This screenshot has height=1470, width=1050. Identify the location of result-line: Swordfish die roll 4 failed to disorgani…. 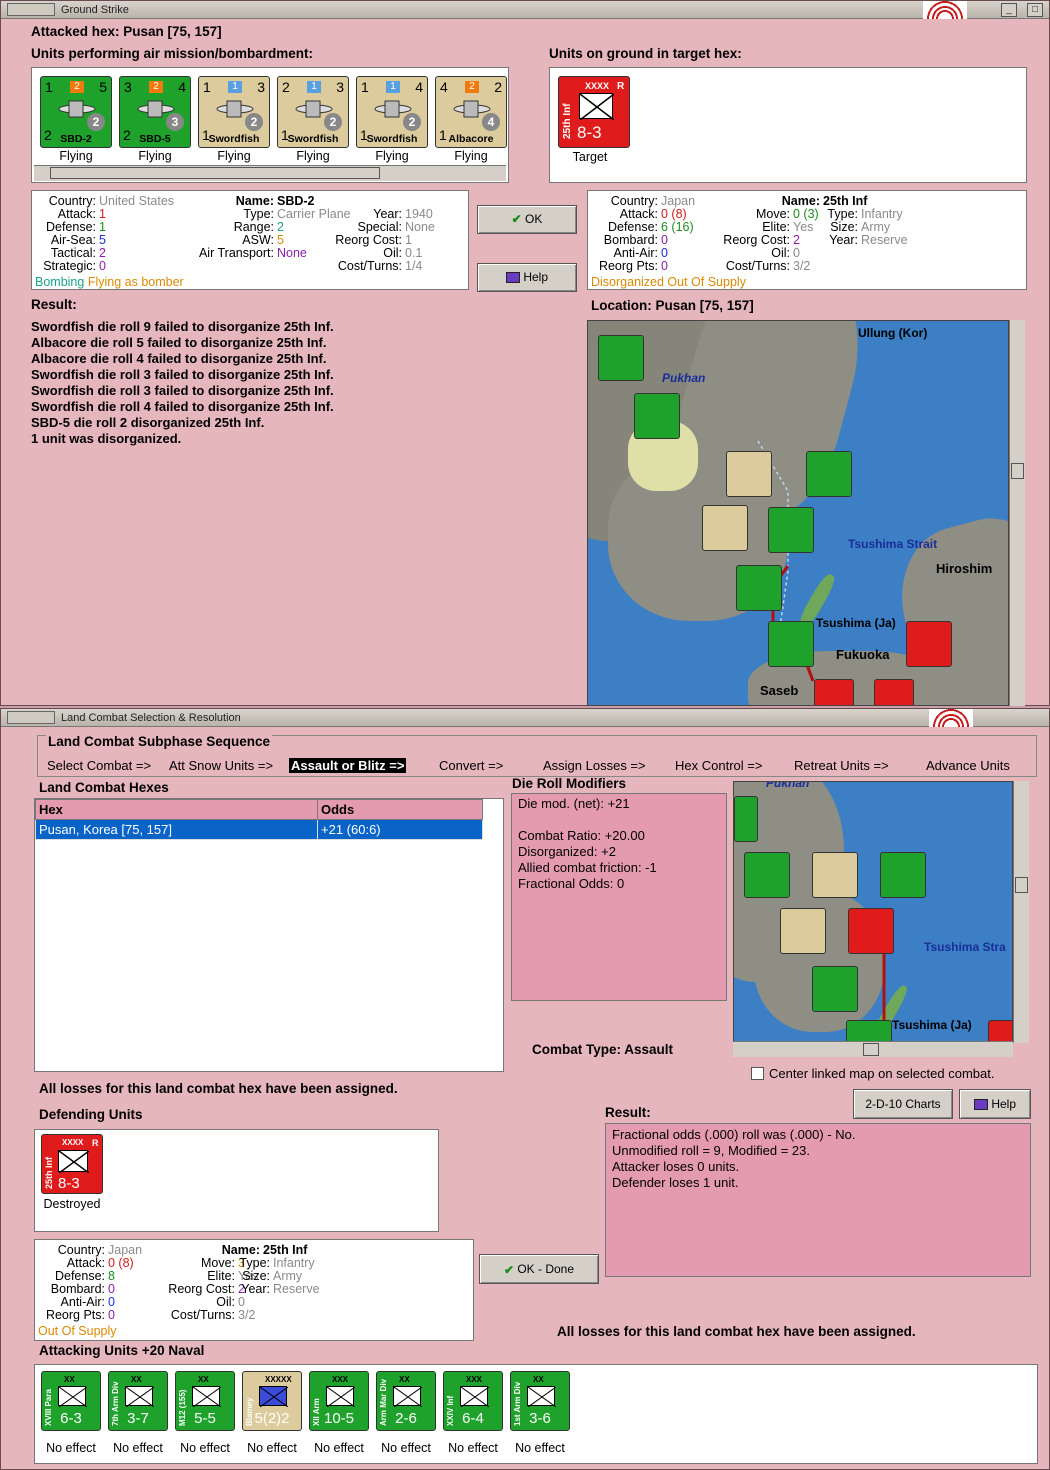
(182, 406).